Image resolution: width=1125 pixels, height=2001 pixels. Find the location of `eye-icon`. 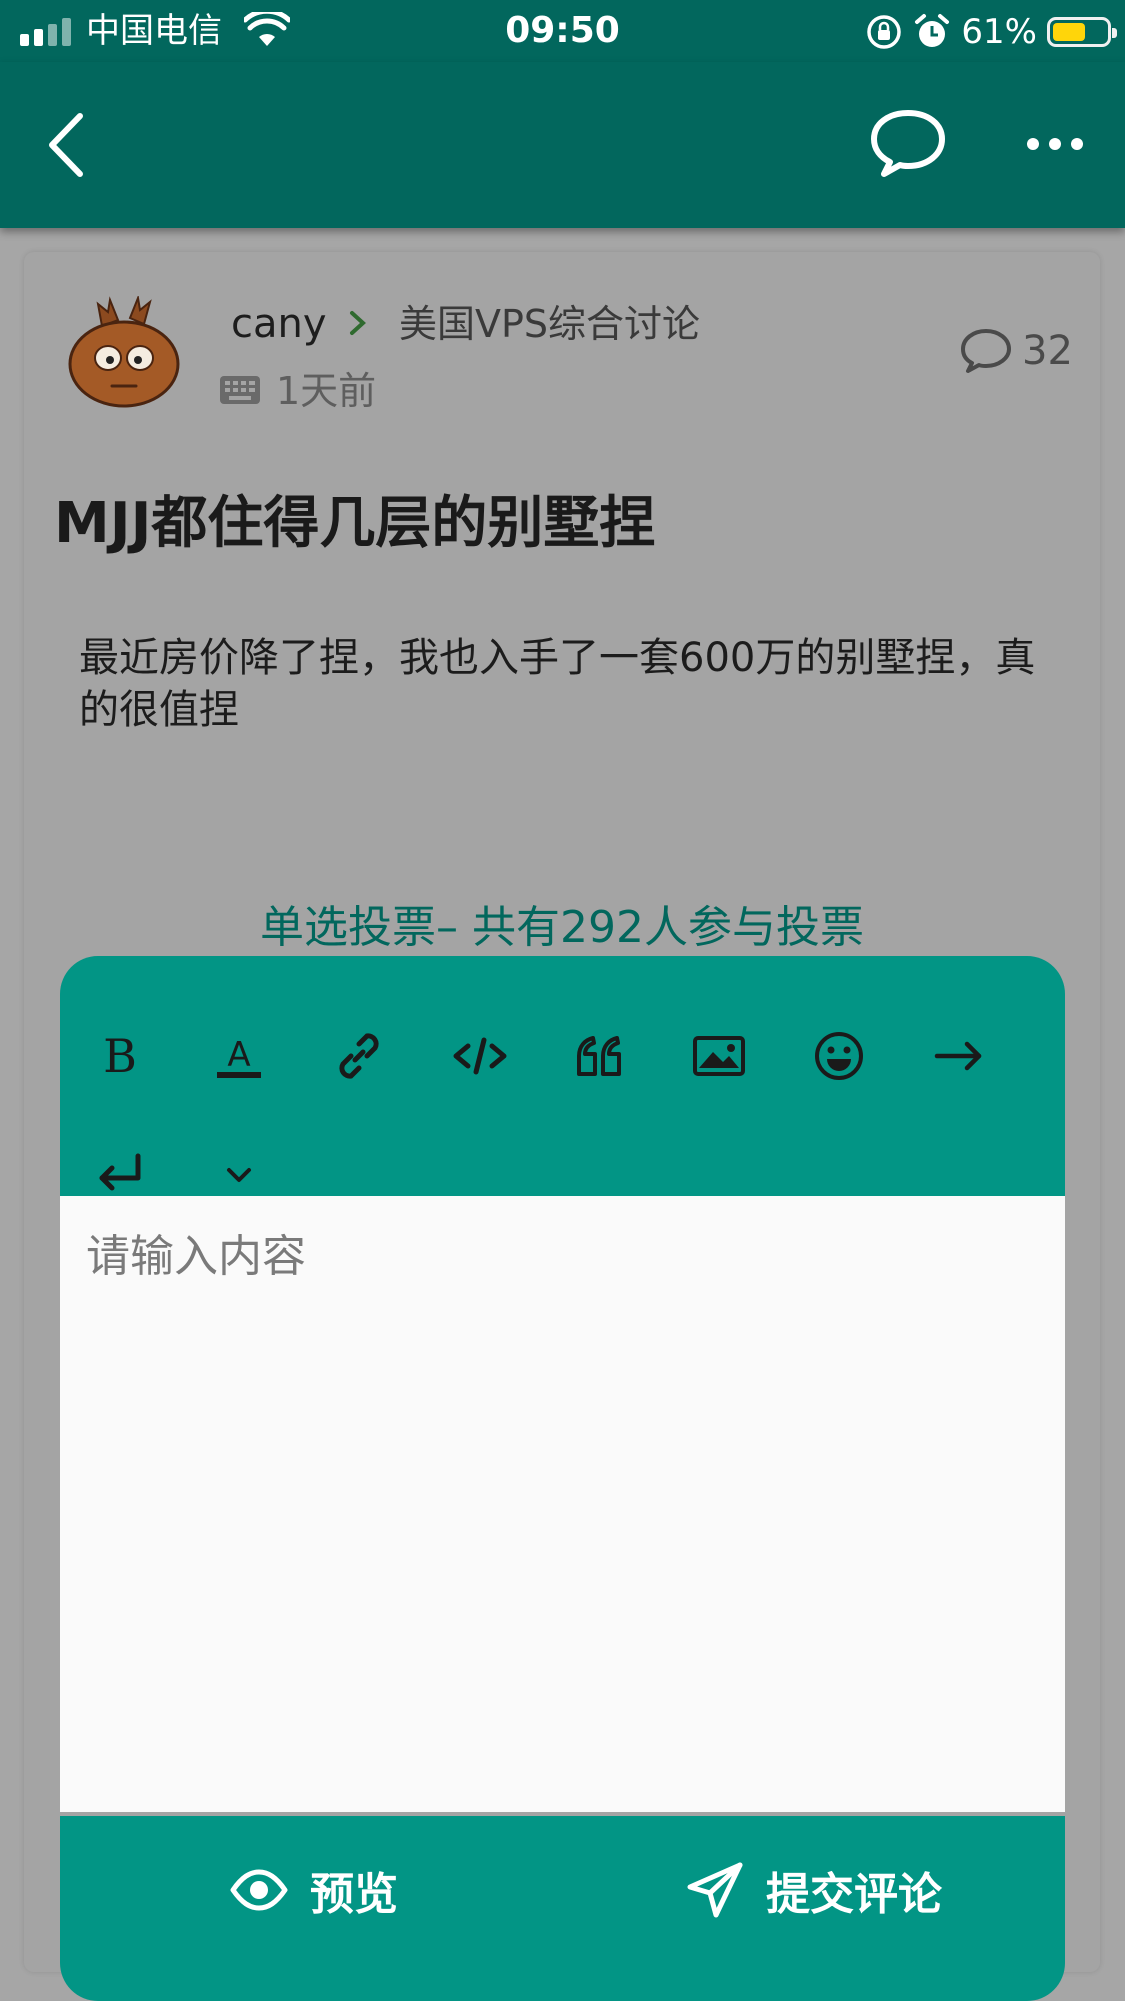

eye-icon is located at coordinates (259, 1890).